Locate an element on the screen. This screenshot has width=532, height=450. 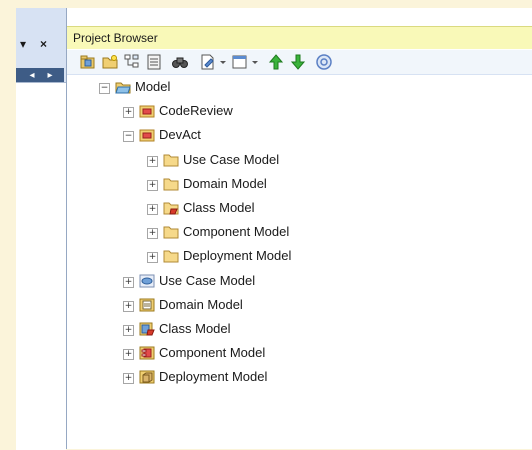
close-icon: × is located at coordinates (43, 44).